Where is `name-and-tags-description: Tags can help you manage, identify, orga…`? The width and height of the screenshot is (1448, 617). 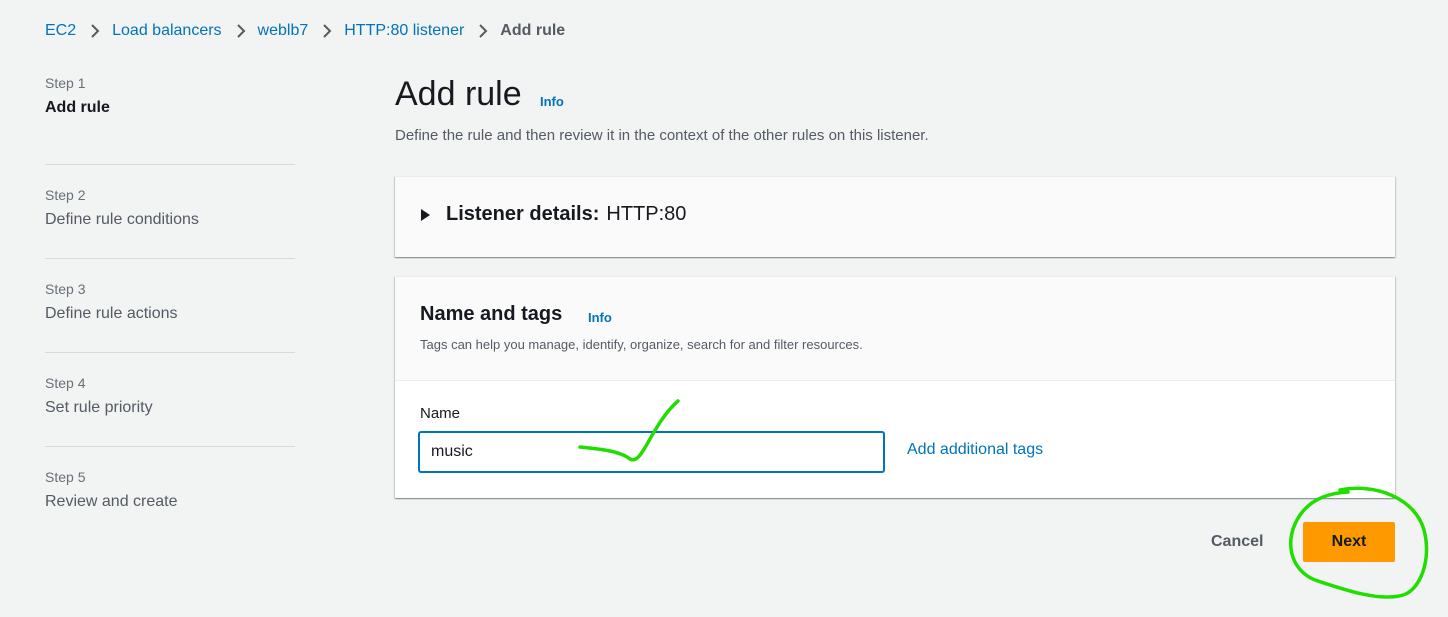 name-and-tags-description: Tags can help you manage, identify, orga… is located at coordinates (641, 344).